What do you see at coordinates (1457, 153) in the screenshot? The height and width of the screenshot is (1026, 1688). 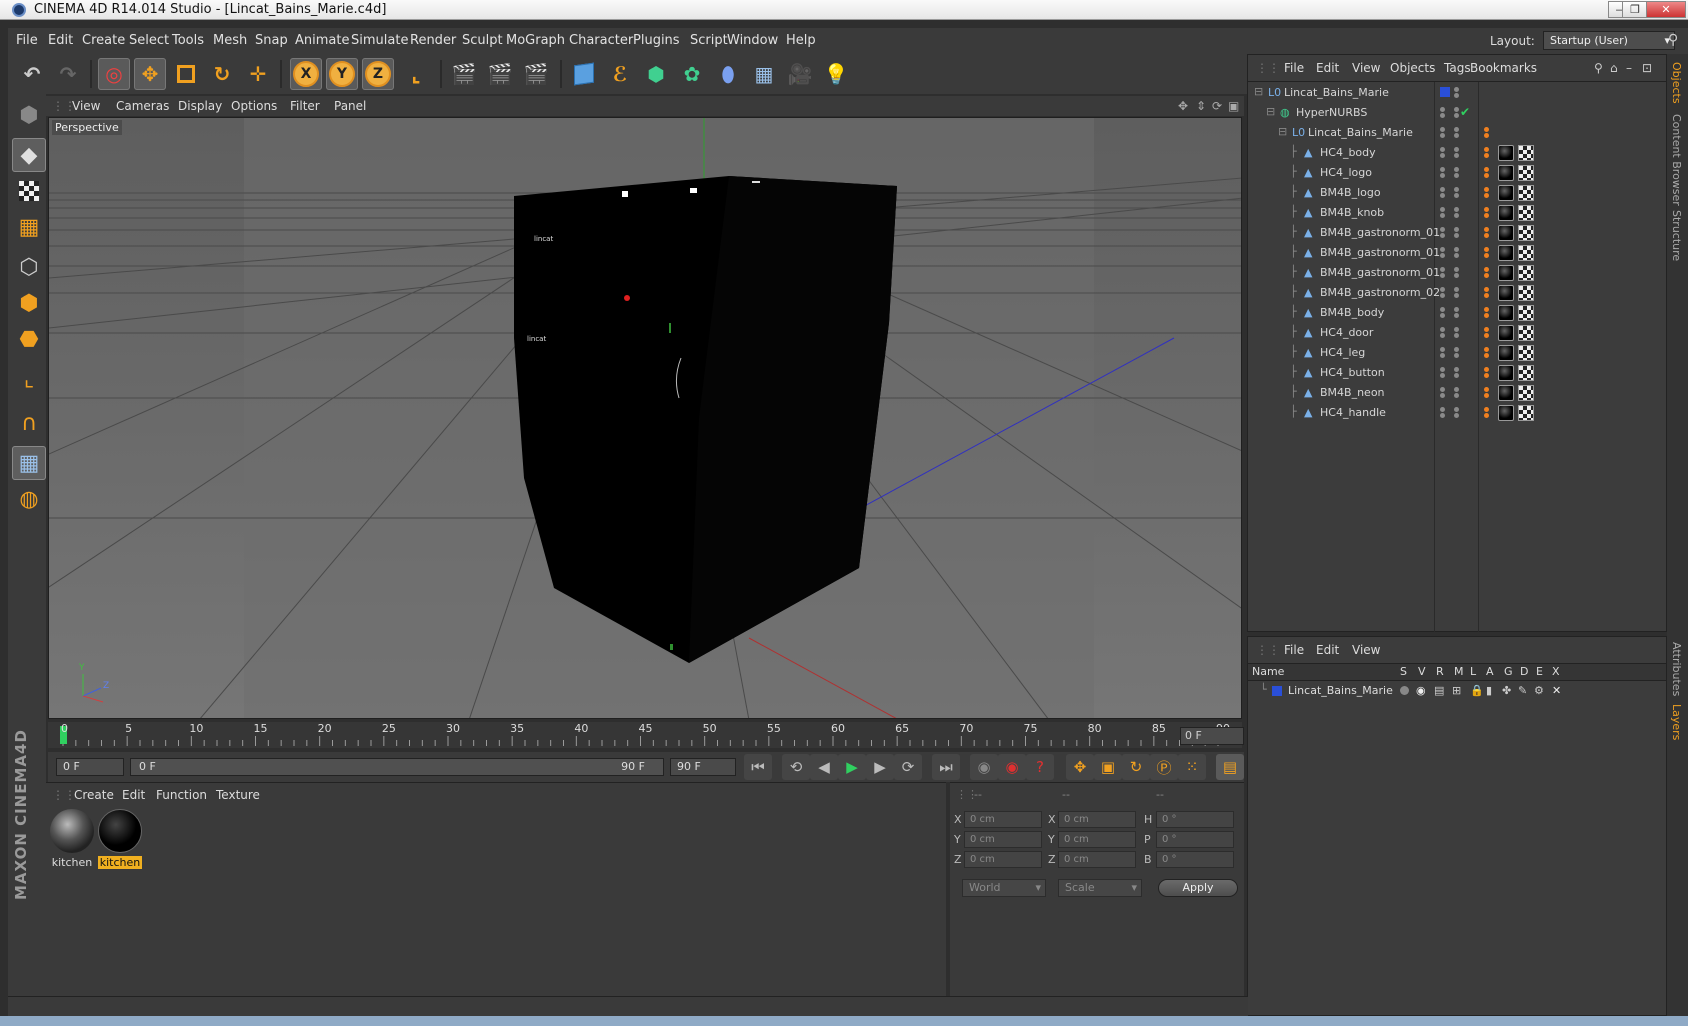 I see `object-row: ├ ▲ HC4_body` at bounding box center [1457, 153].